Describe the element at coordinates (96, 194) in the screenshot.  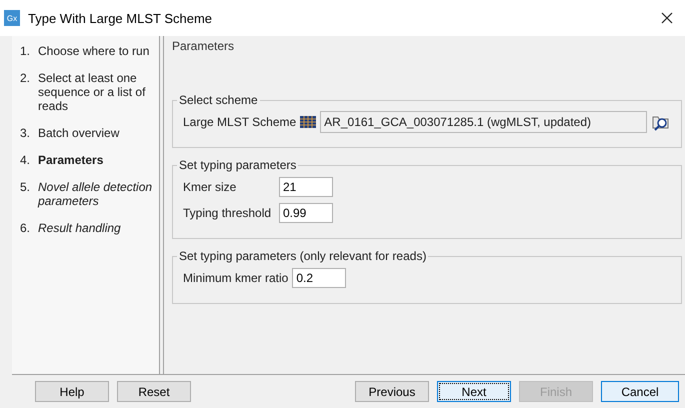
I see `step-label: Novel allele detection parameters` at that location.